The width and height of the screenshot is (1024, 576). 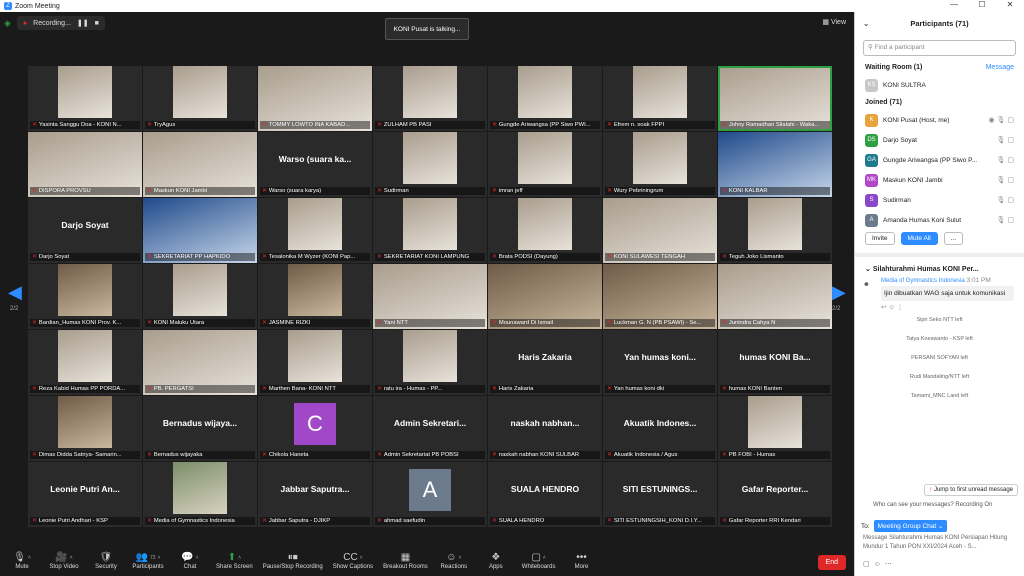 What do you see at coordinates (430, 98) in the screenshot?
I see `participant-tile: ✕ ZULHAM PB PASI` at bounding box center [430, 98].